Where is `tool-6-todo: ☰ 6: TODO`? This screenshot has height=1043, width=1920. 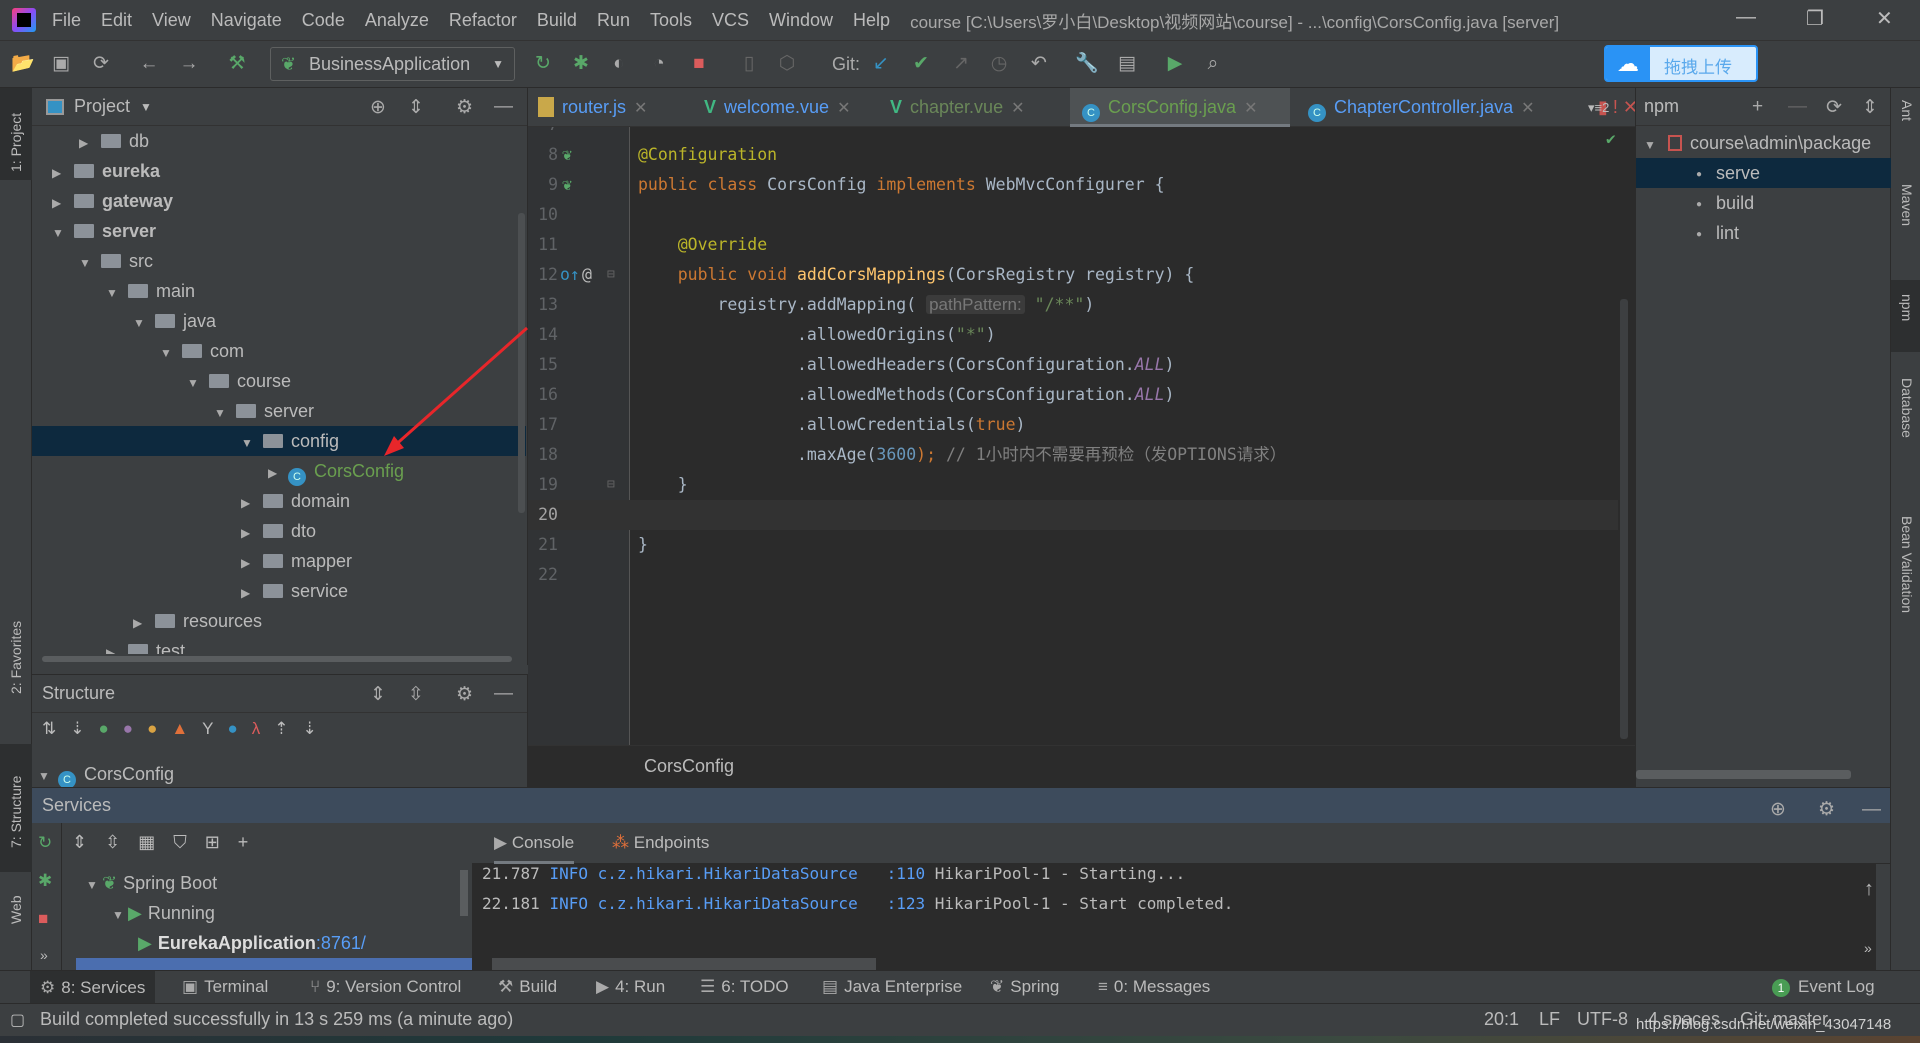 tool-6-todo: ☰ 6: TODO is located at coordinates (744, 987).